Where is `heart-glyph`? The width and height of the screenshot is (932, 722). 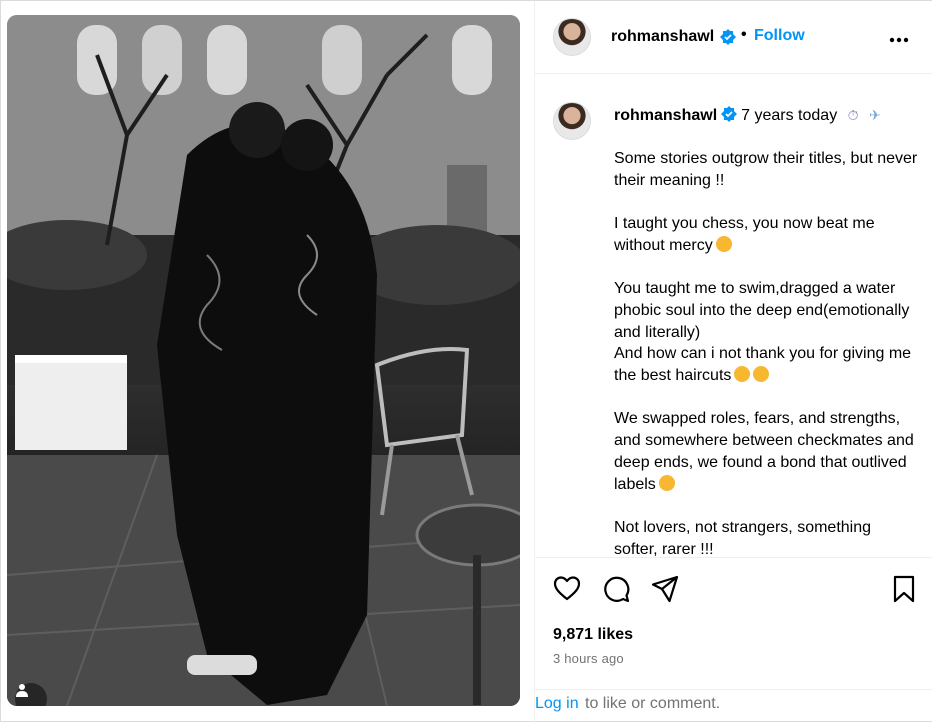 heart-glyph is located at coordinates (567, 588).